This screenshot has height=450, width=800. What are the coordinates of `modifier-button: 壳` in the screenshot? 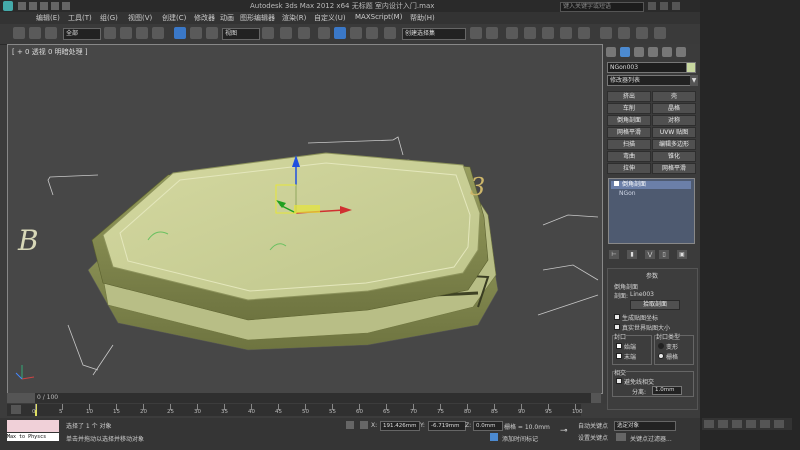 It's located at (674, 96).